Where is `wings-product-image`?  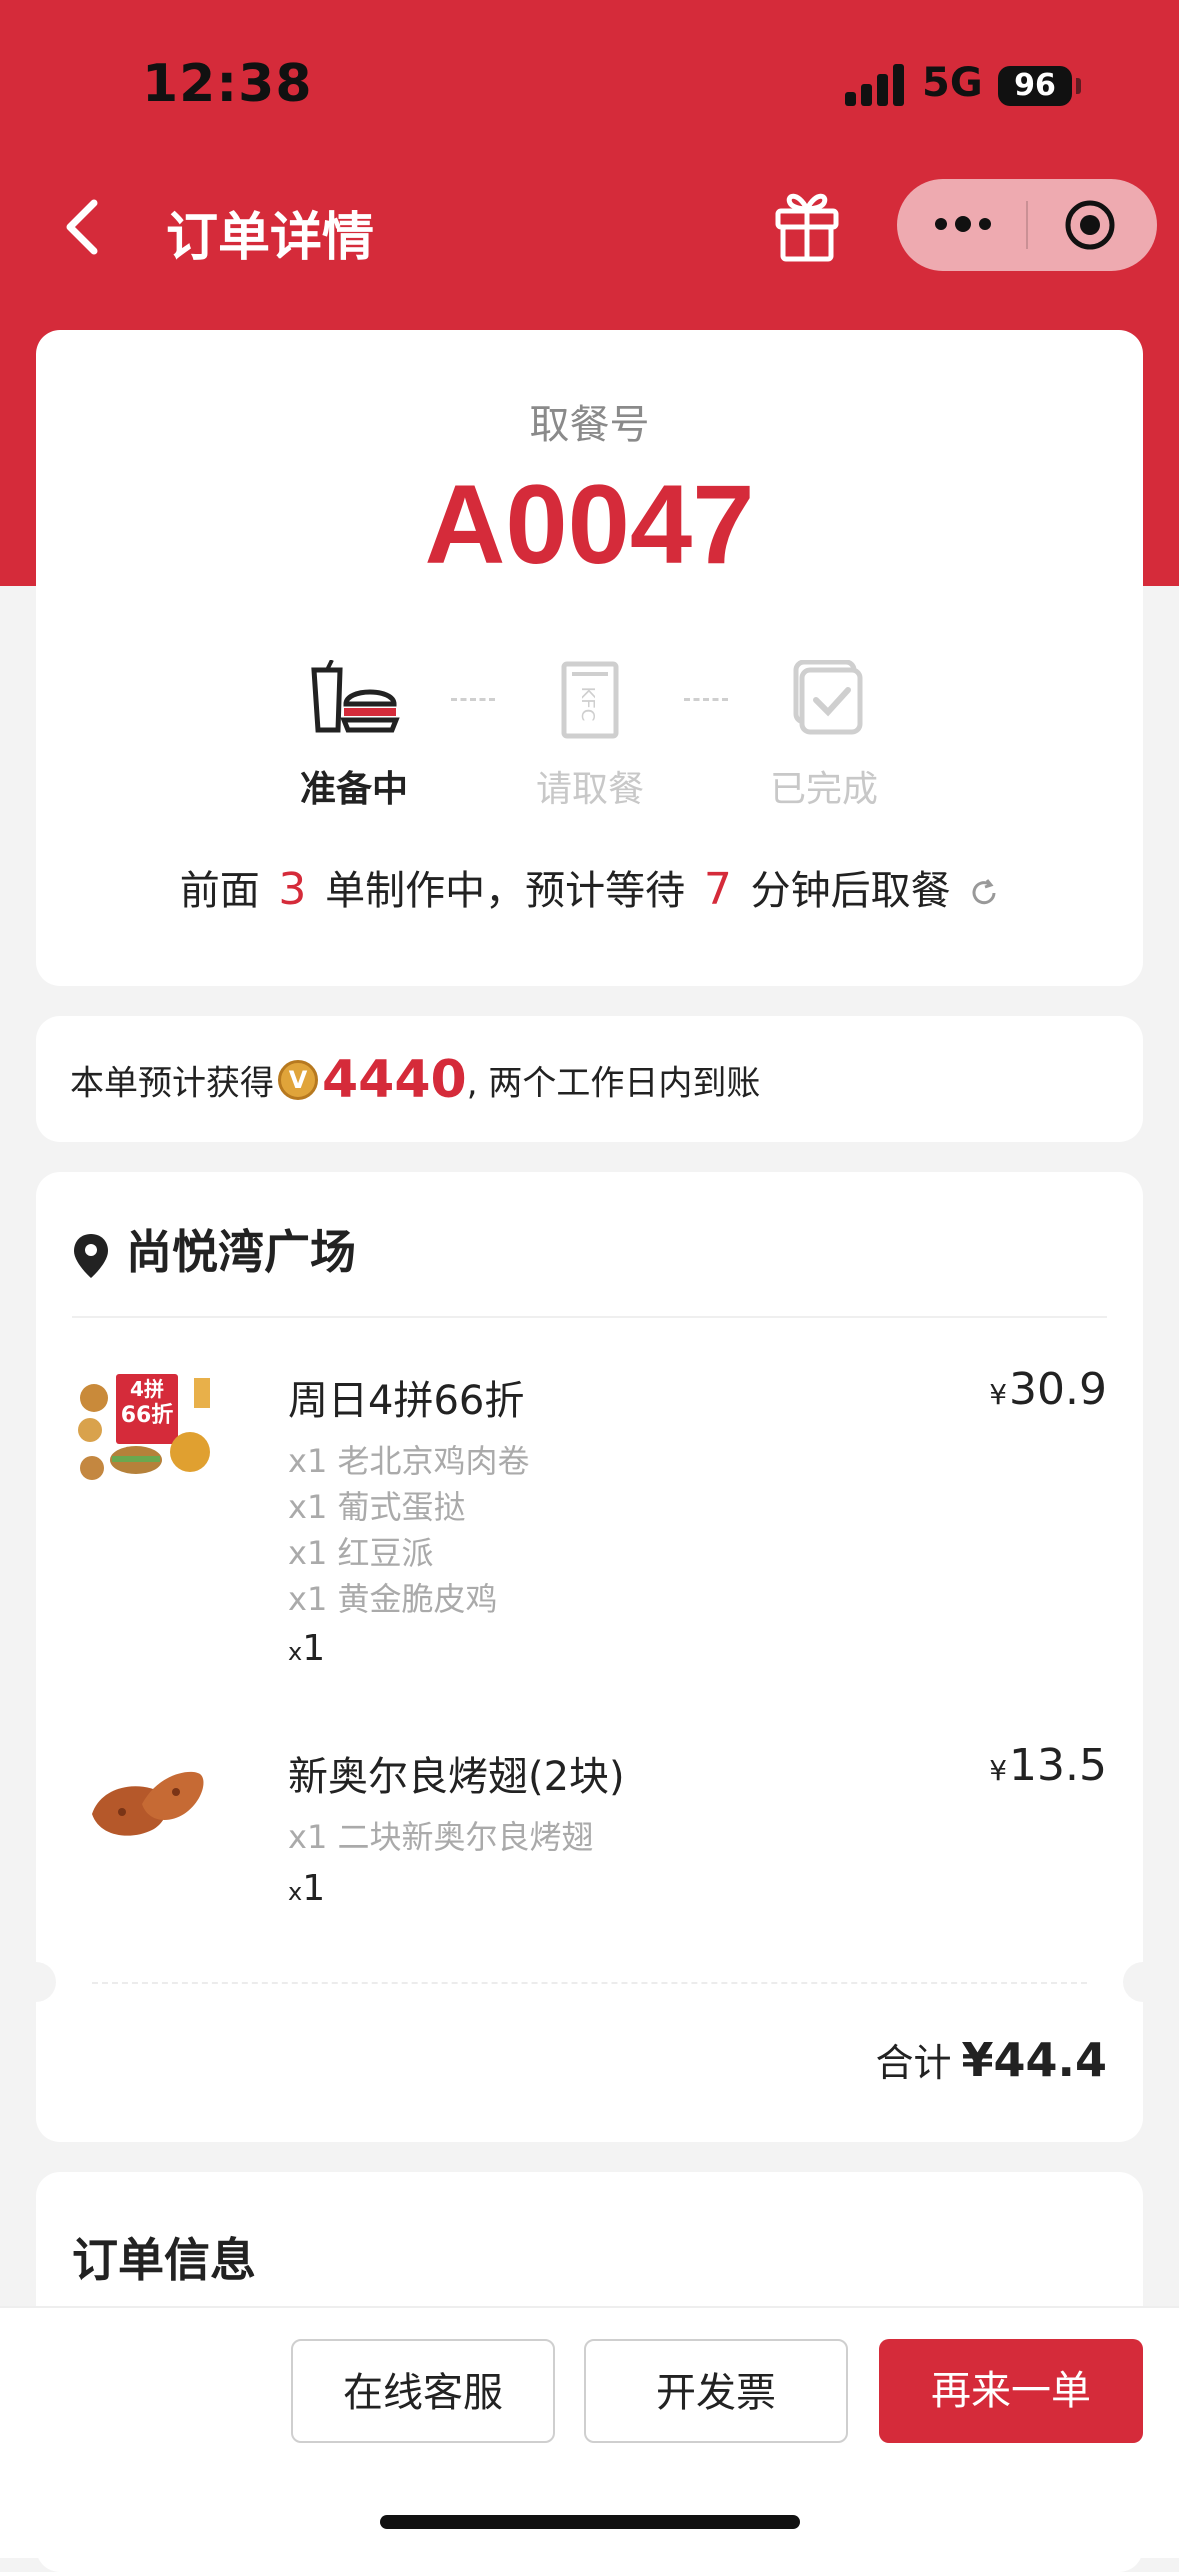
wings-product-image is located at coordinates (147, 1804).